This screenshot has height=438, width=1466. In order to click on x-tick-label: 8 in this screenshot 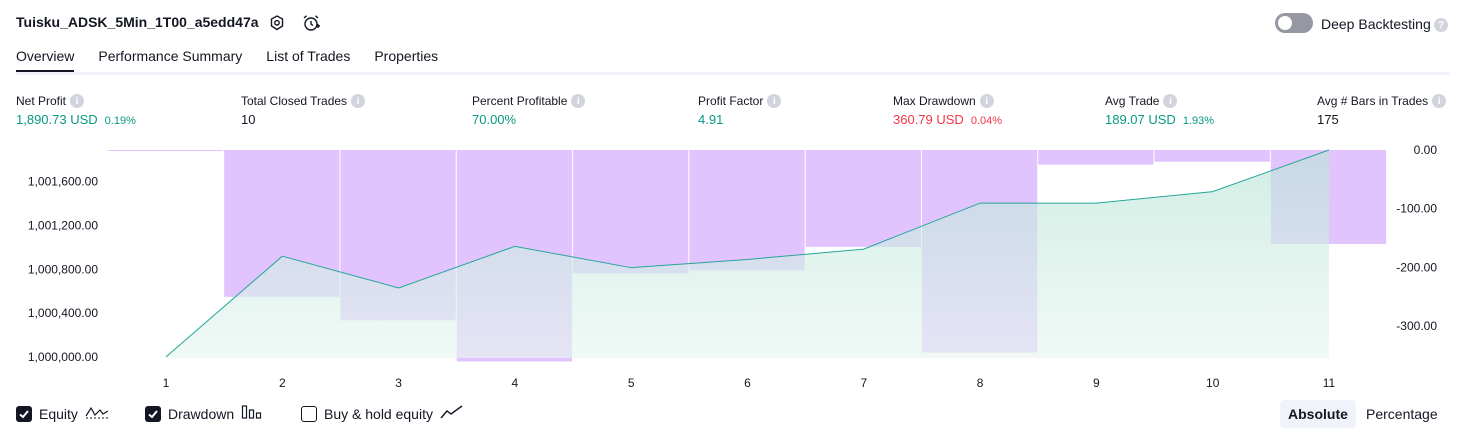, I will do `click(980, 383)`.